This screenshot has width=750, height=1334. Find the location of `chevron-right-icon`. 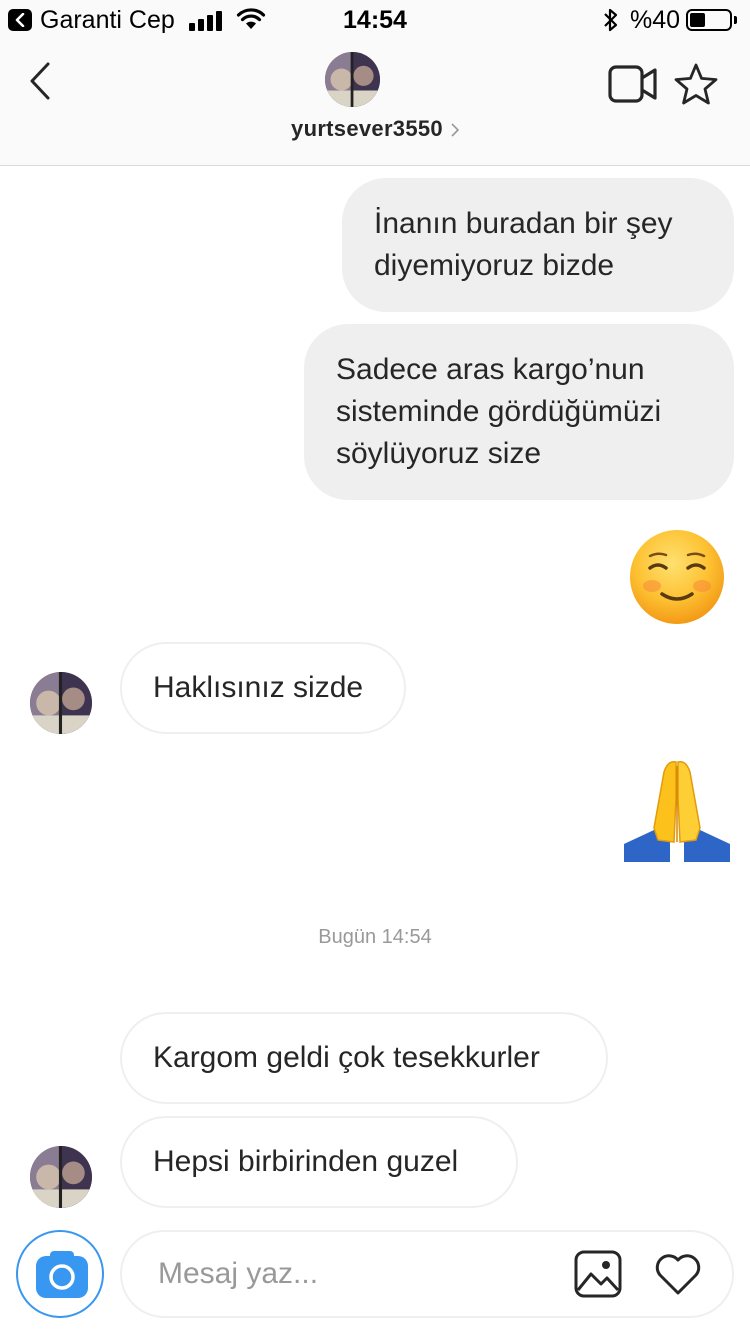

chevron-right-icon is located at coordinates (455, 130).